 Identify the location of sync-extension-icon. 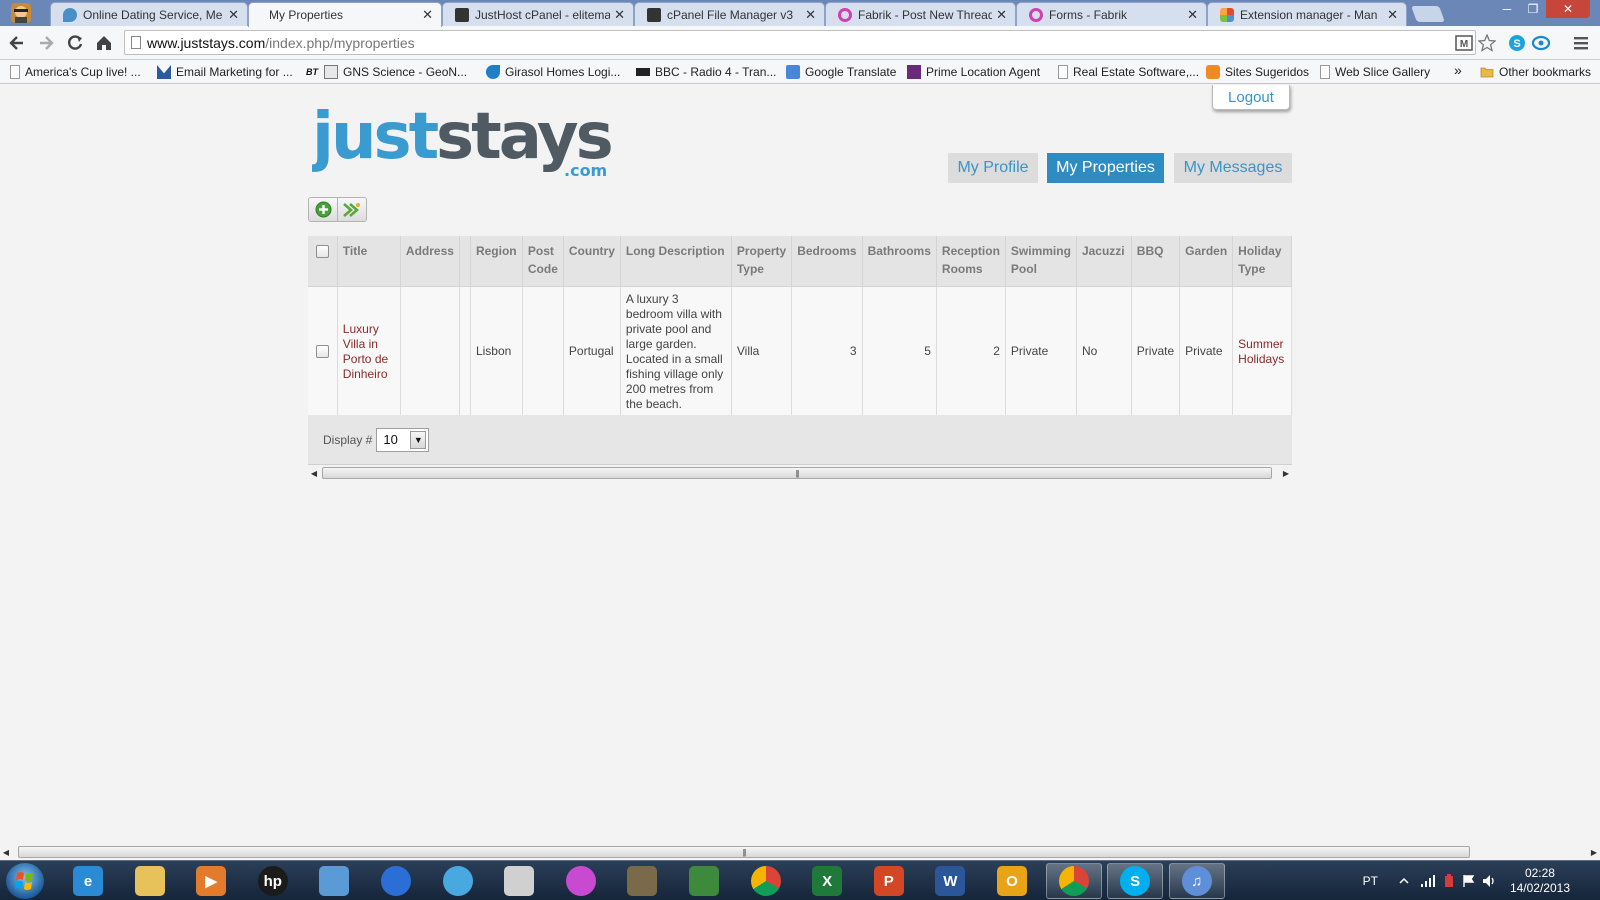
(1541, 43).